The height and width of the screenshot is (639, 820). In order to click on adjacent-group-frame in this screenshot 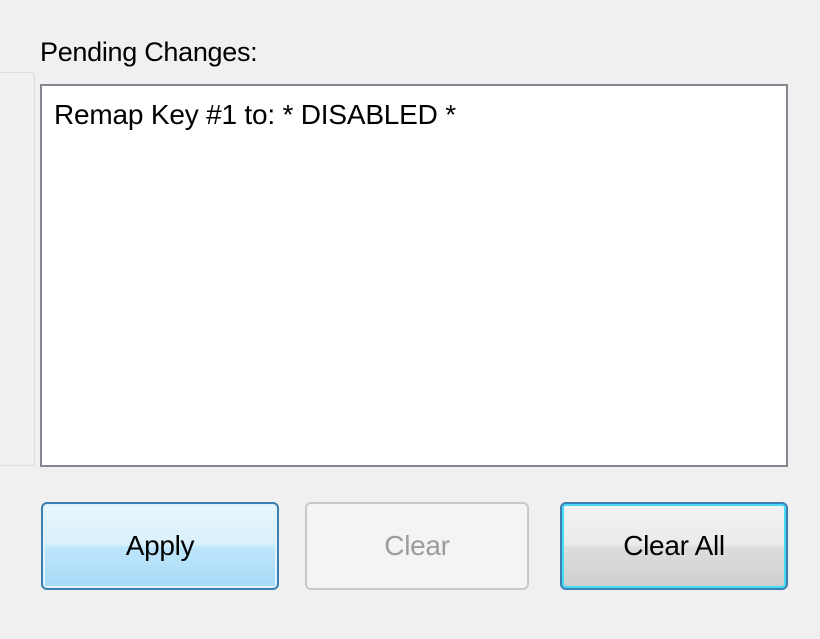, I will do `click(17, 269)`.